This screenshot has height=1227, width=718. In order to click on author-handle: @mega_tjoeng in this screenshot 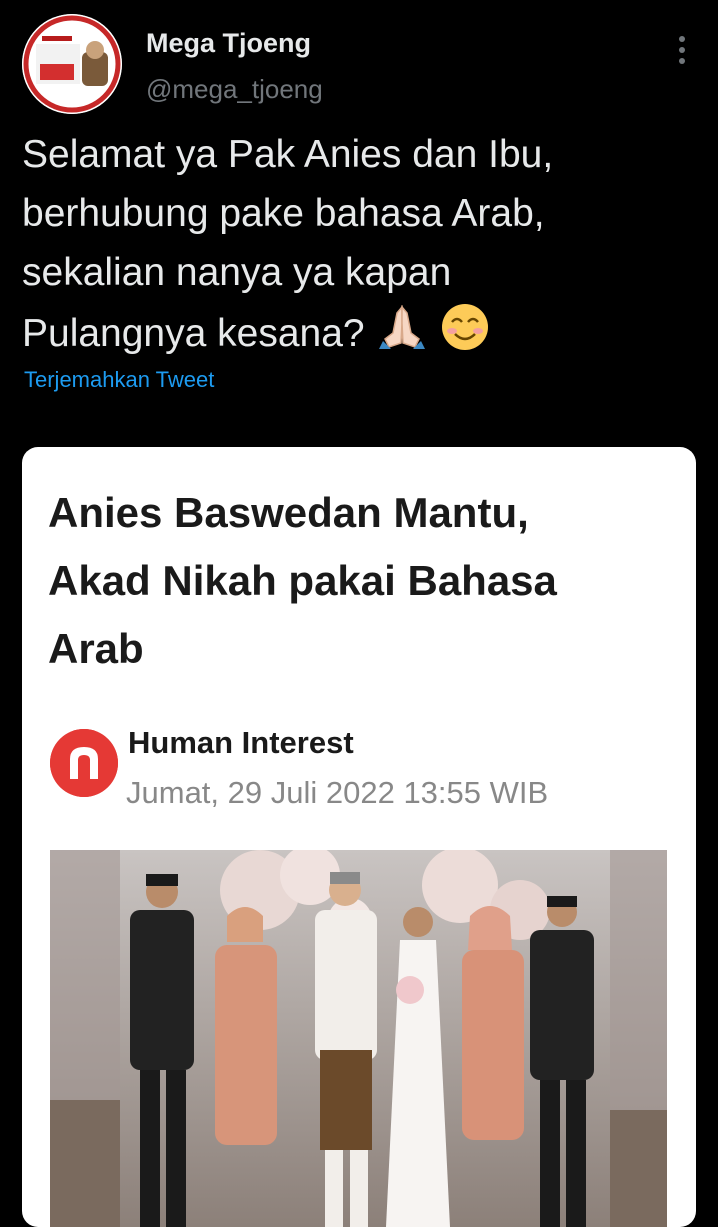, I will do `click(234, 89)`.